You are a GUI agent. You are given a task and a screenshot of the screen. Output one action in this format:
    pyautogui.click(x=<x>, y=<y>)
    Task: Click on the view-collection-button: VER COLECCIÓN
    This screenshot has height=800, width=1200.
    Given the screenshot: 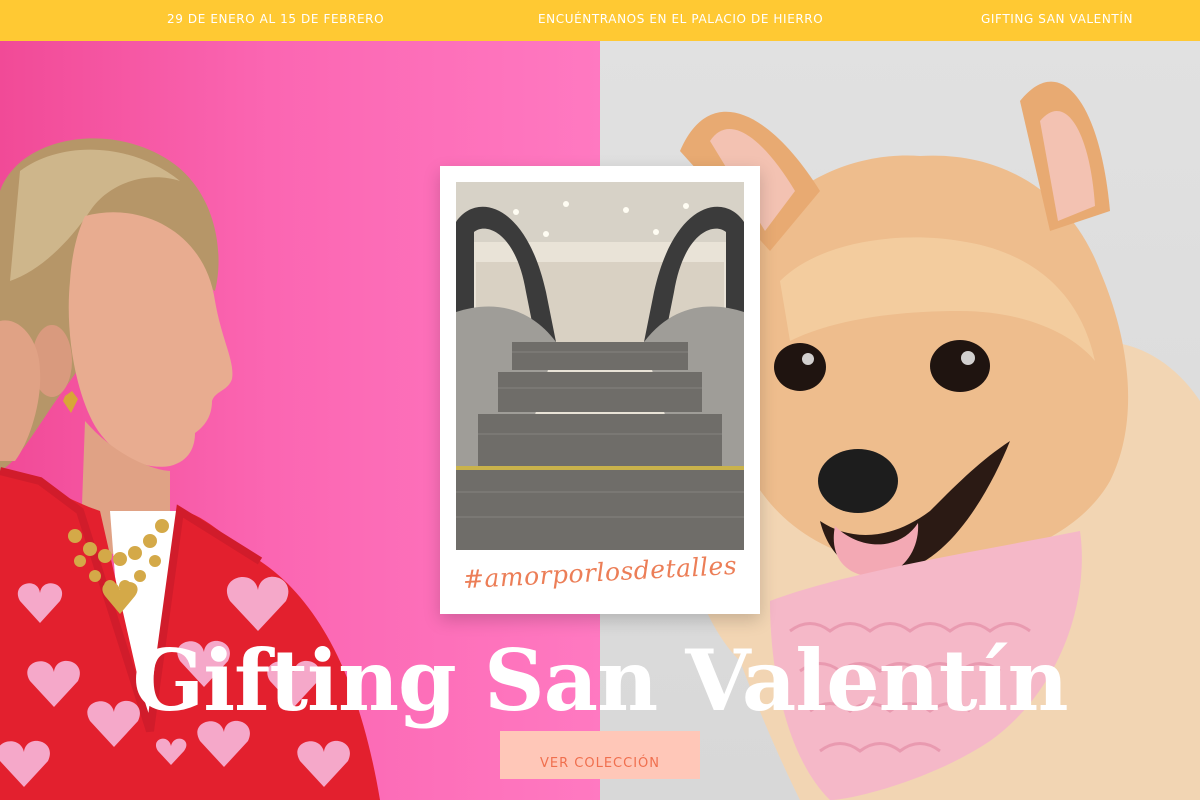 What is the action you would take?
    pyautogui.click(x=600, y=755)
    